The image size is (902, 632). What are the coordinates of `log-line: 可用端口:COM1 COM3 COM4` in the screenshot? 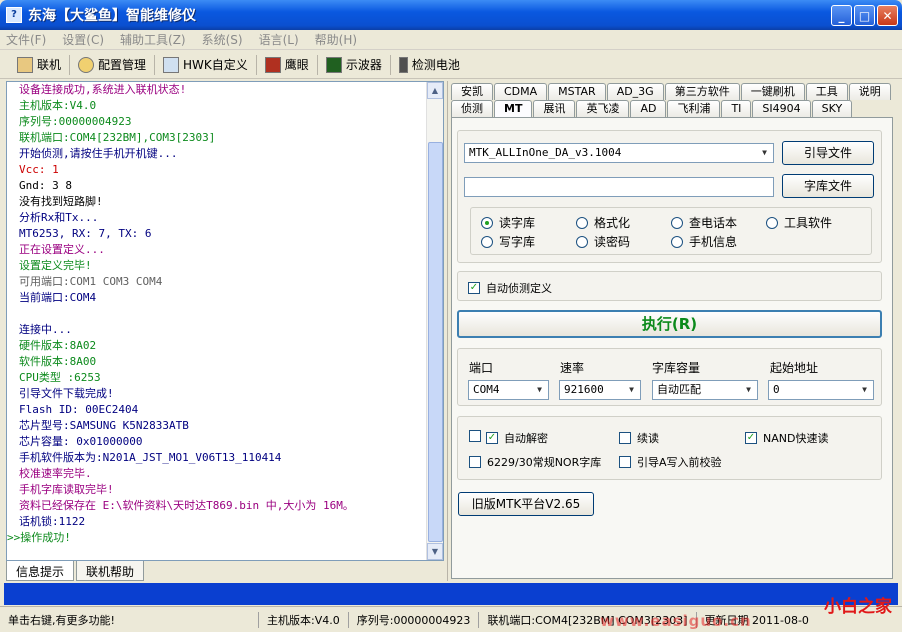 It's located at (91, 281).